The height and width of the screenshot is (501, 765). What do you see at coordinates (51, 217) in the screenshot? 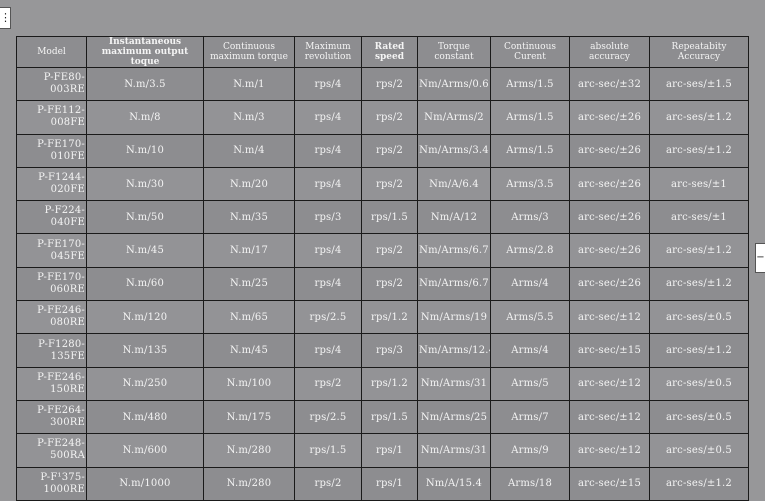
I see `cell-model: P-F224-040FE` at bounding box center [51, 217].